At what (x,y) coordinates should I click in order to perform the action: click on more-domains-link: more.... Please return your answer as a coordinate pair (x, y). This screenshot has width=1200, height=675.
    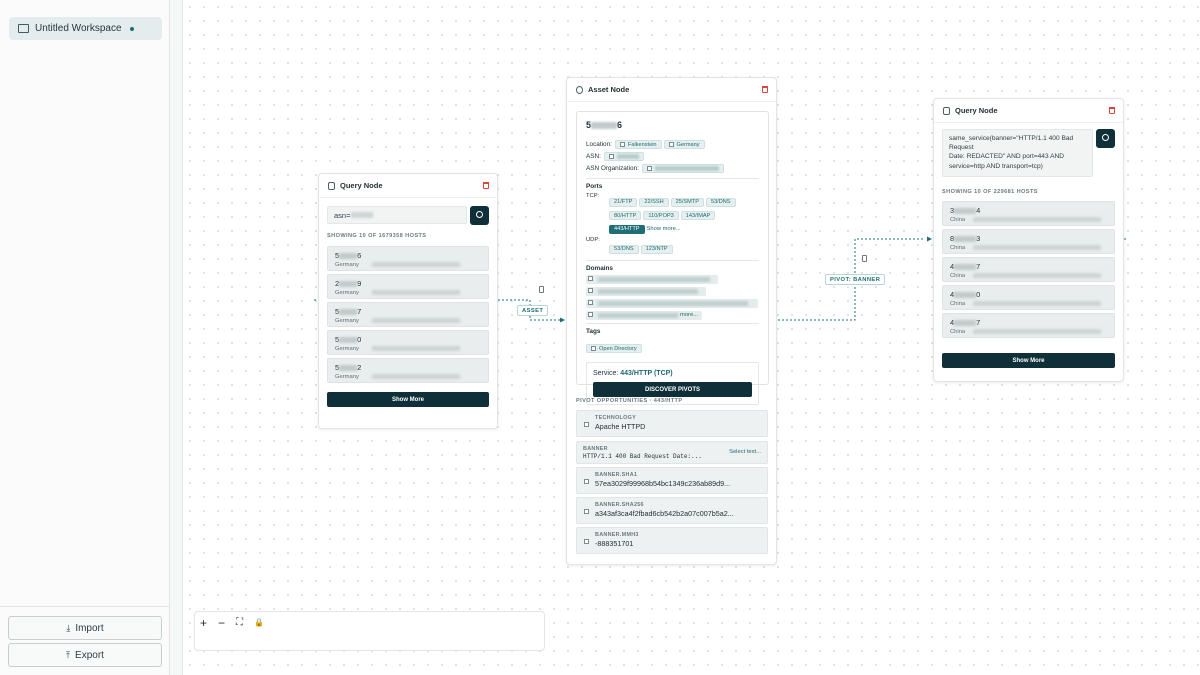
    Looking at the image, I should click on (689, 315).